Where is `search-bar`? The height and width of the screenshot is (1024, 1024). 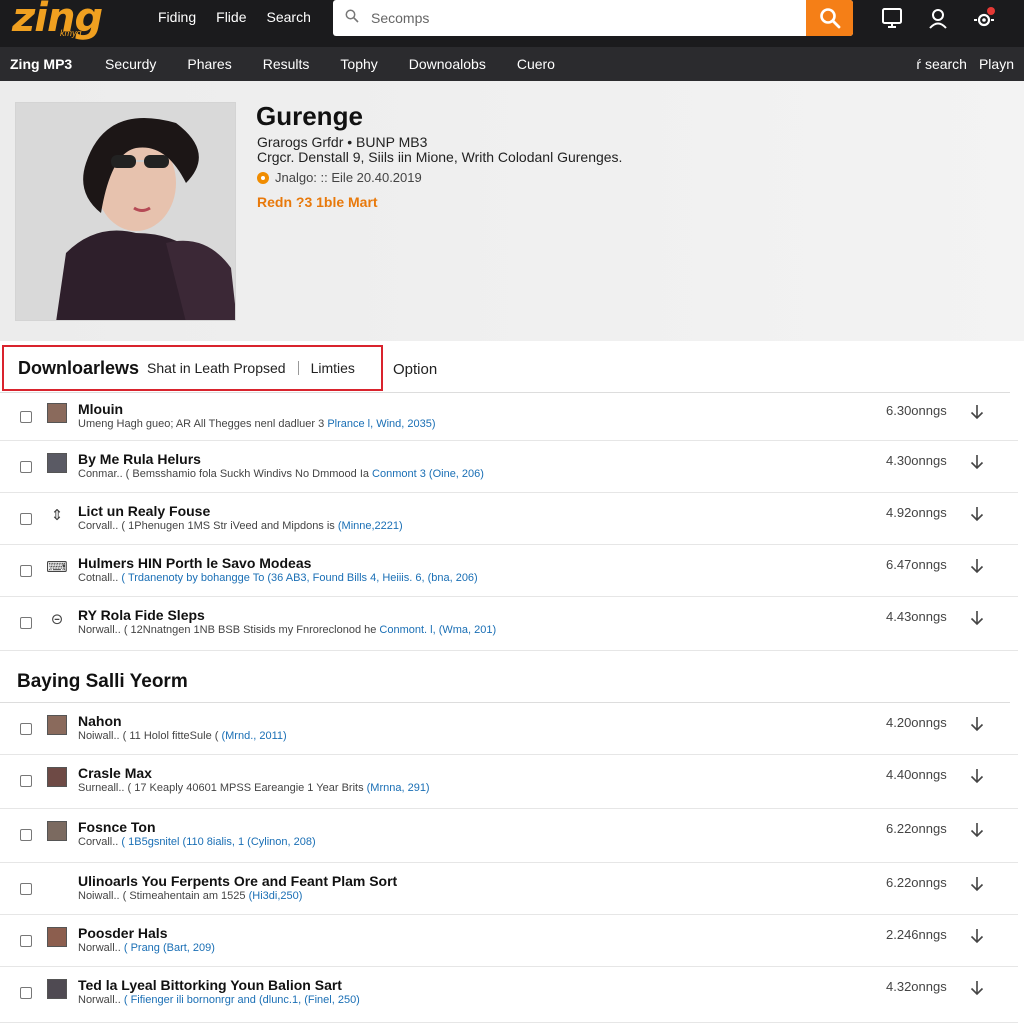 search-bar is located at coordinates (593, 18).